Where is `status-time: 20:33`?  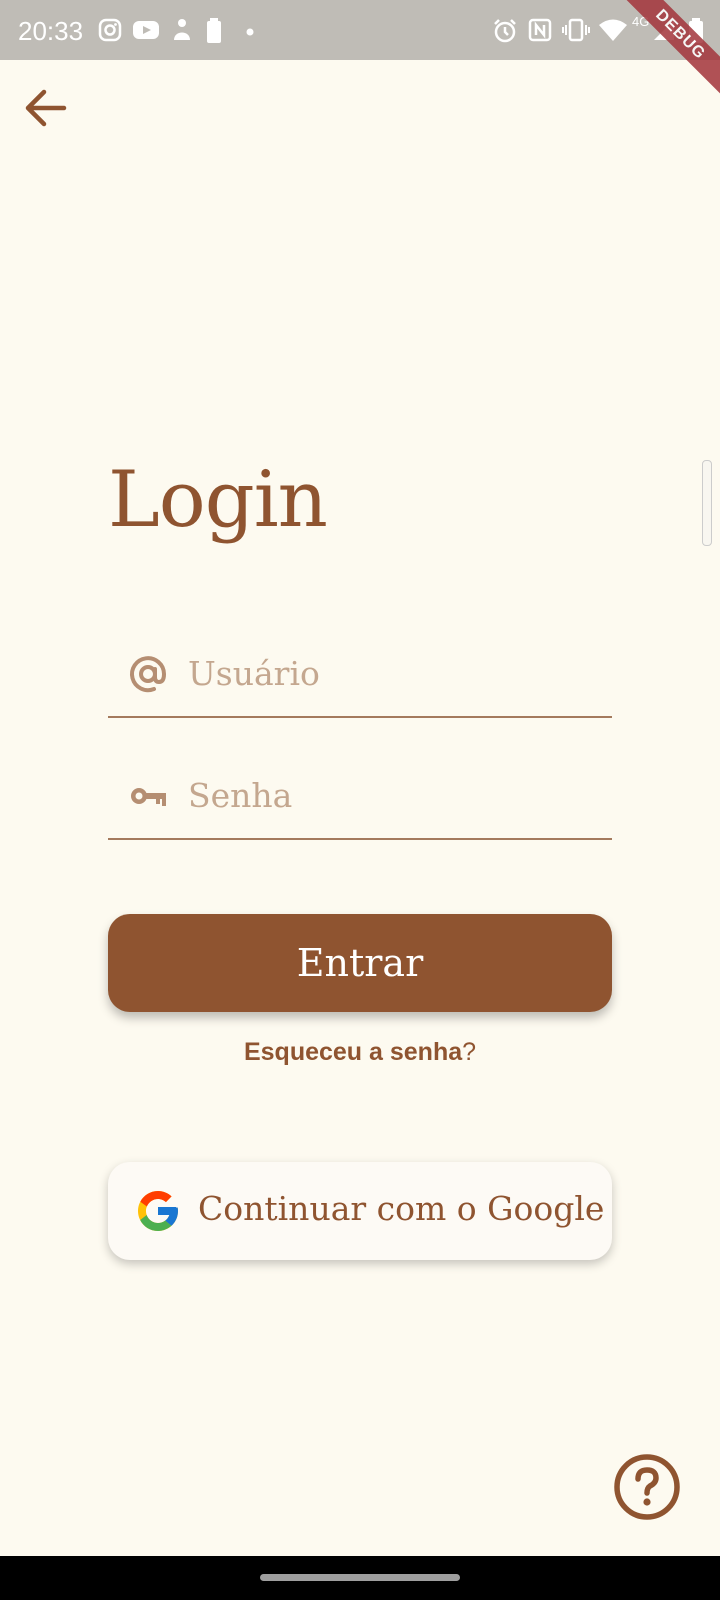 status-time: 20:33 is located at coordinates (51, 31).